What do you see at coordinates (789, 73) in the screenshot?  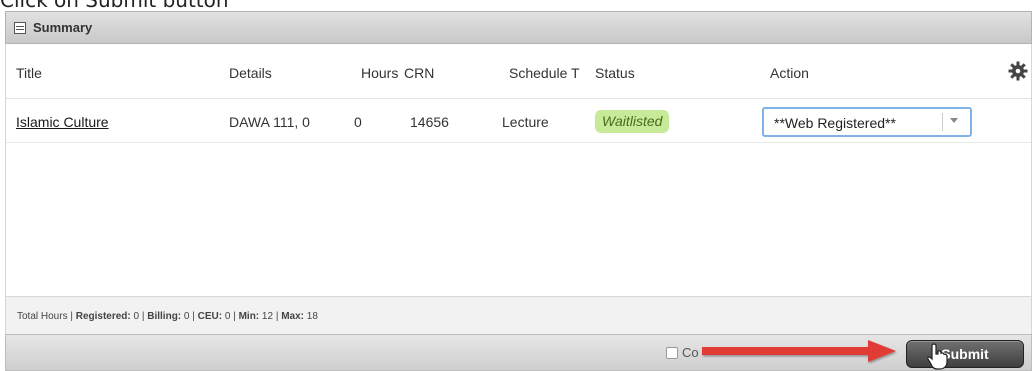 I see `column-action: Action` at bounding box center [789, 73].